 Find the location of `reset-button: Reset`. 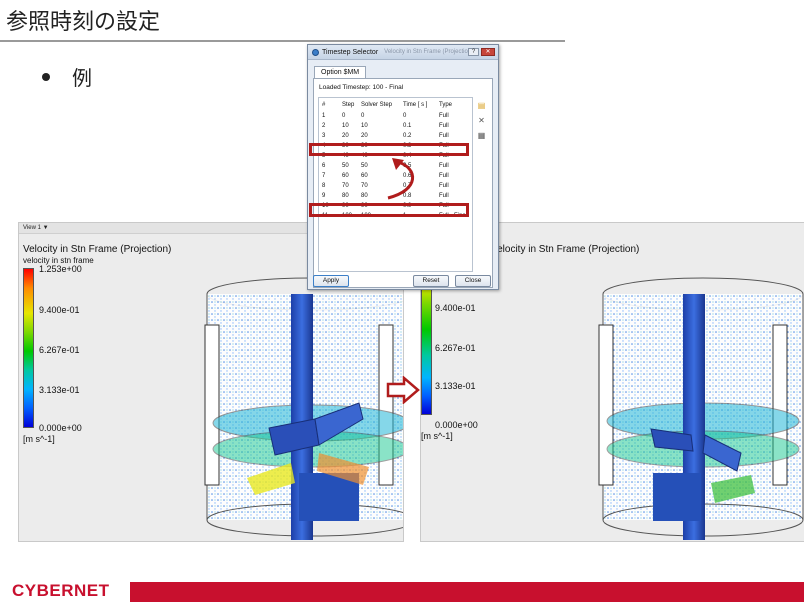

reset-button: Reset is located at coordinates (431, 281).